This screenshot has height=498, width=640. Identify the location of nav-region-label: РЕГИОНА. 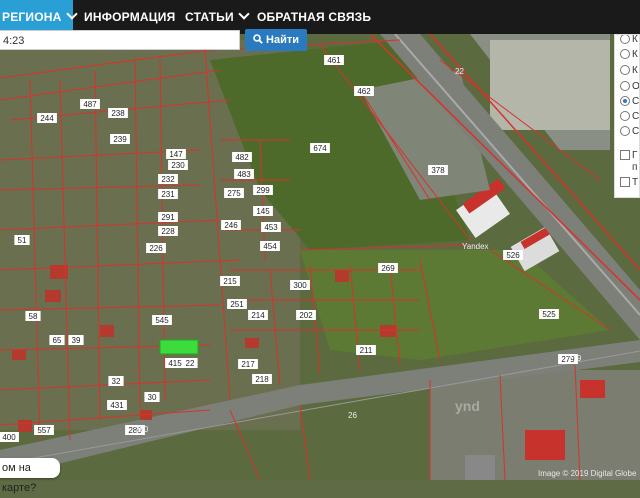
(32, 17).